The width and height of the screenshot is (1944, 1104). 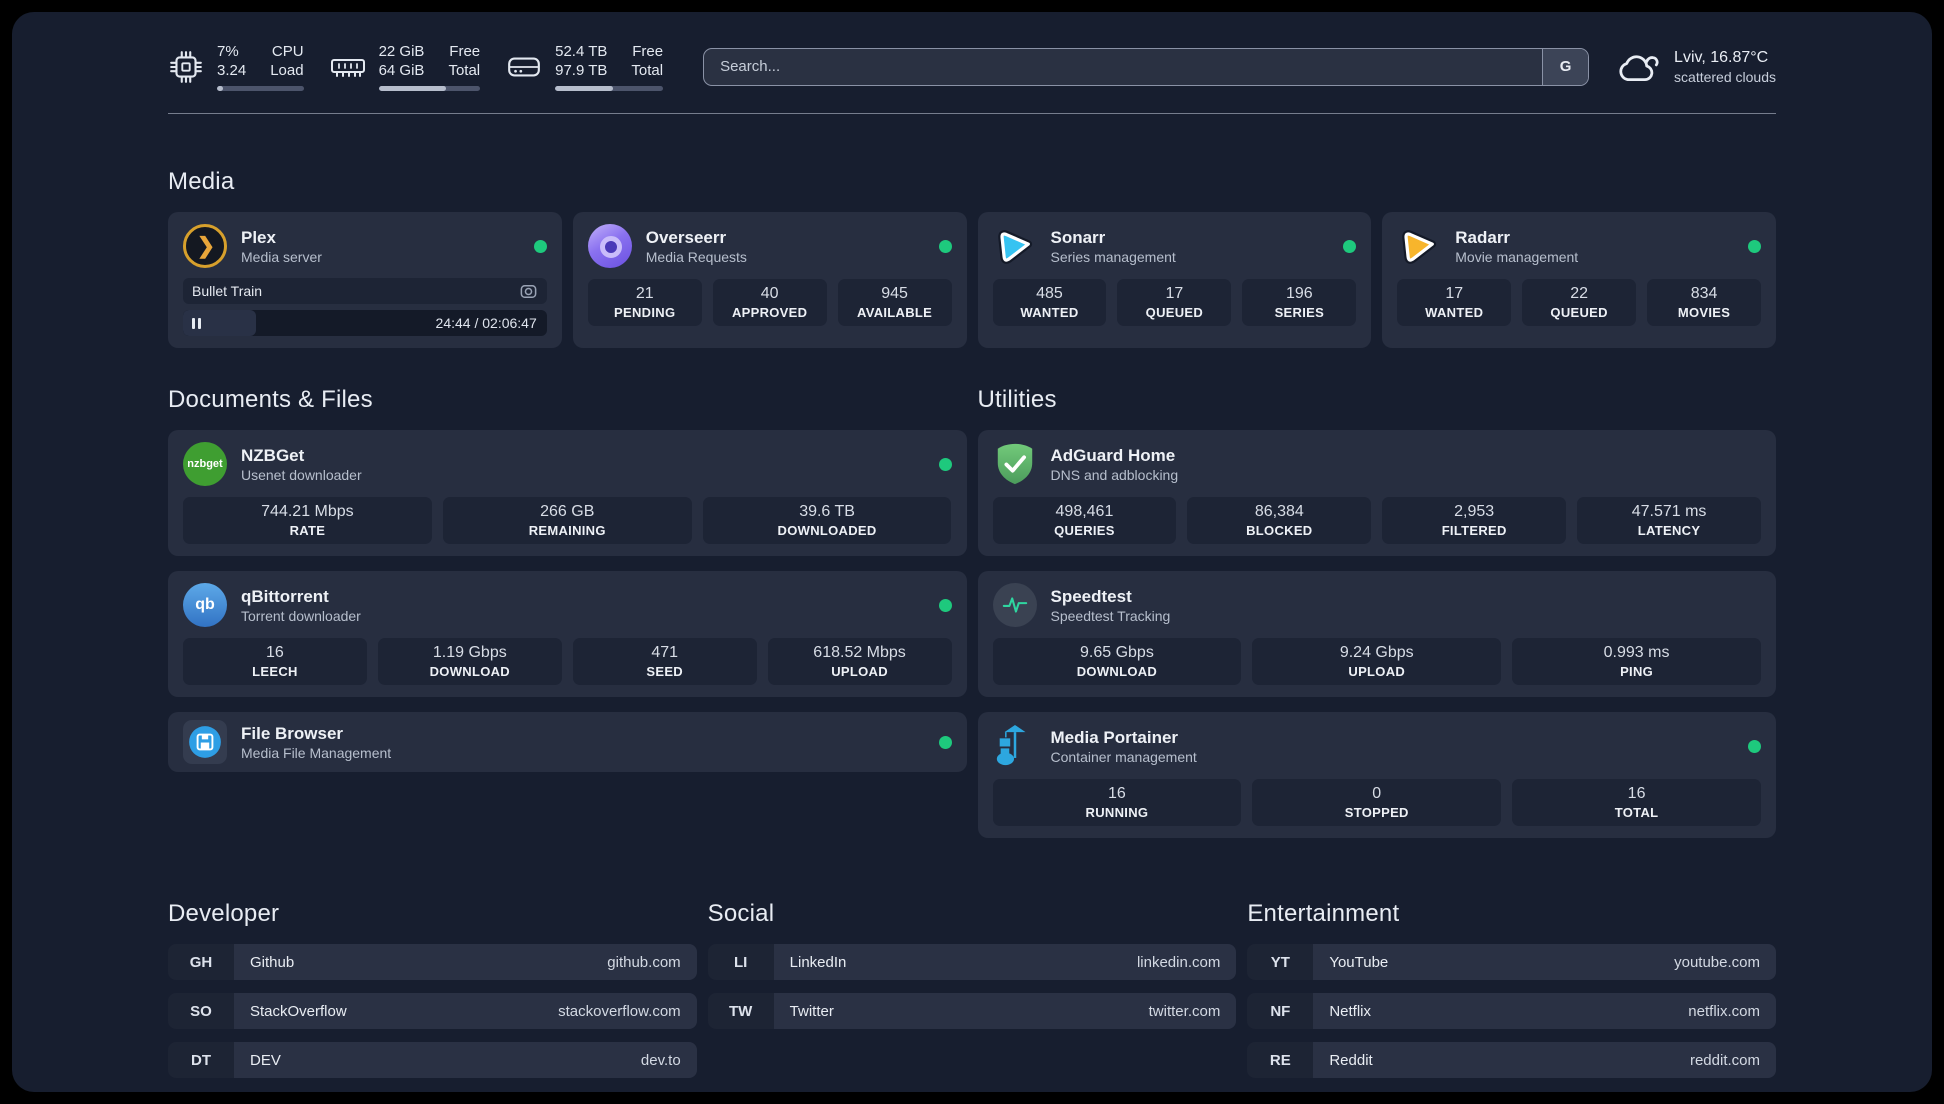 What do you see at coordinates (1721, 57) in the screenshot?
I see `weather-location-temp: Lviv, 16.87°C` at bounding box center [1721, 57].